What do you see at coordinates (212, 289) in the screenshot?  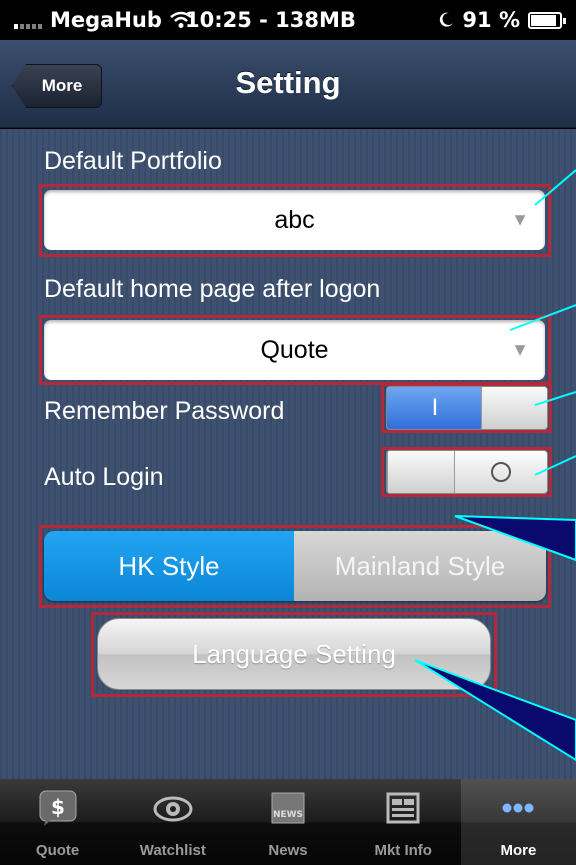 I see `default-homepage-label: Default home page after logon` at bounding box center [212, 289].